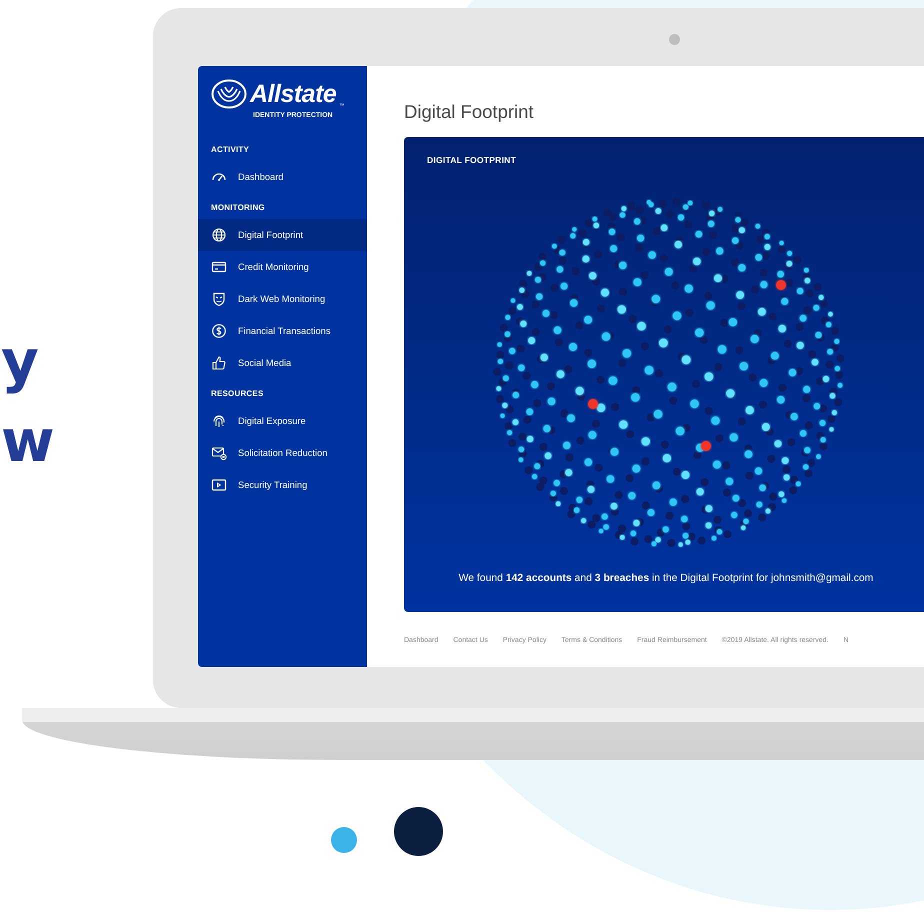  What do you see at coordinates (219, 363) in the screenshot?
I see `thumbs-up-icon` at bounding box center [219, 363].